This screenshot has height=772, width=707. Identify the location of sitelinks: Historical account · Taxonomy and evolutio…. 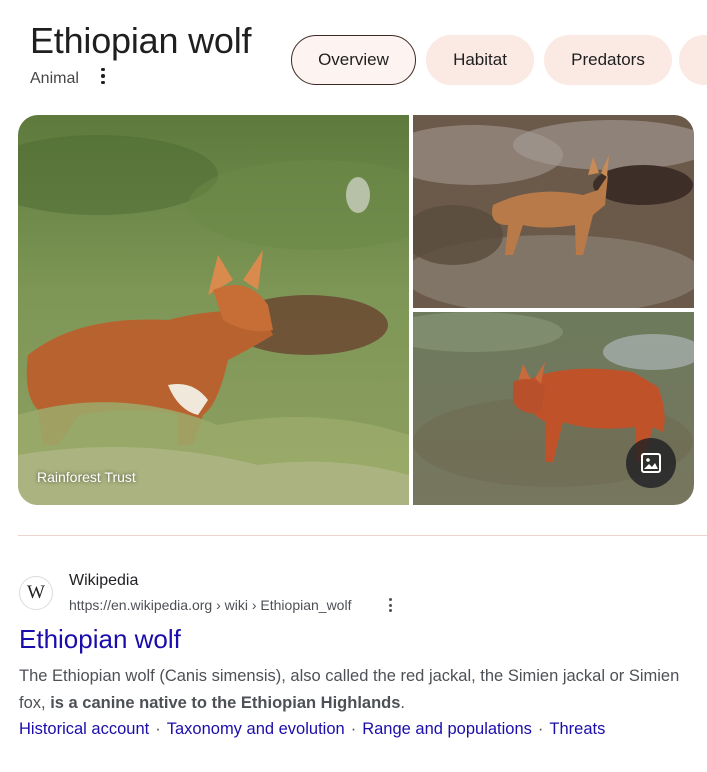
(312, 729).